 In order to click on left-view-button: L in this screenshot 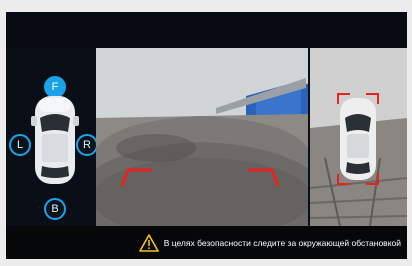, I will do `click(20, 145)`.